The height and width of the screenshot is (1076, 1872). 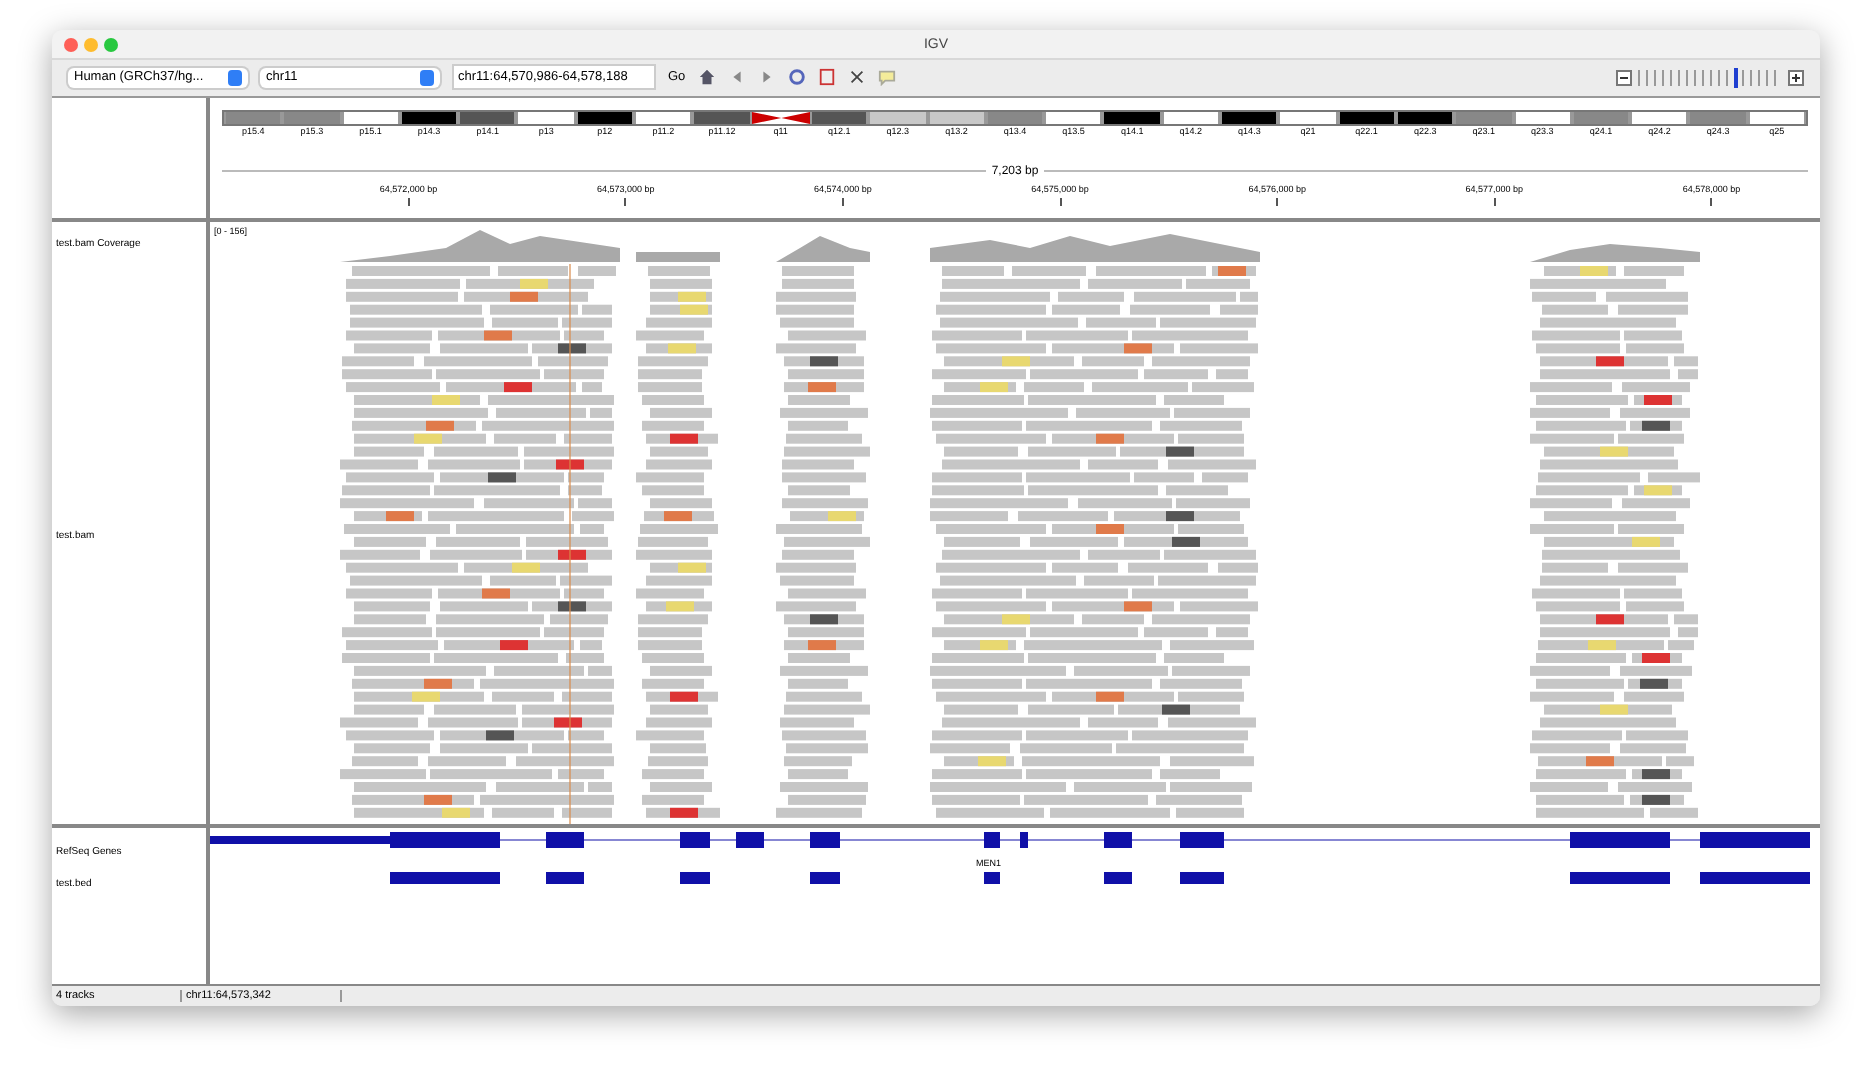 I want to click on zoom-thumb, so click(x=1735, y=77).